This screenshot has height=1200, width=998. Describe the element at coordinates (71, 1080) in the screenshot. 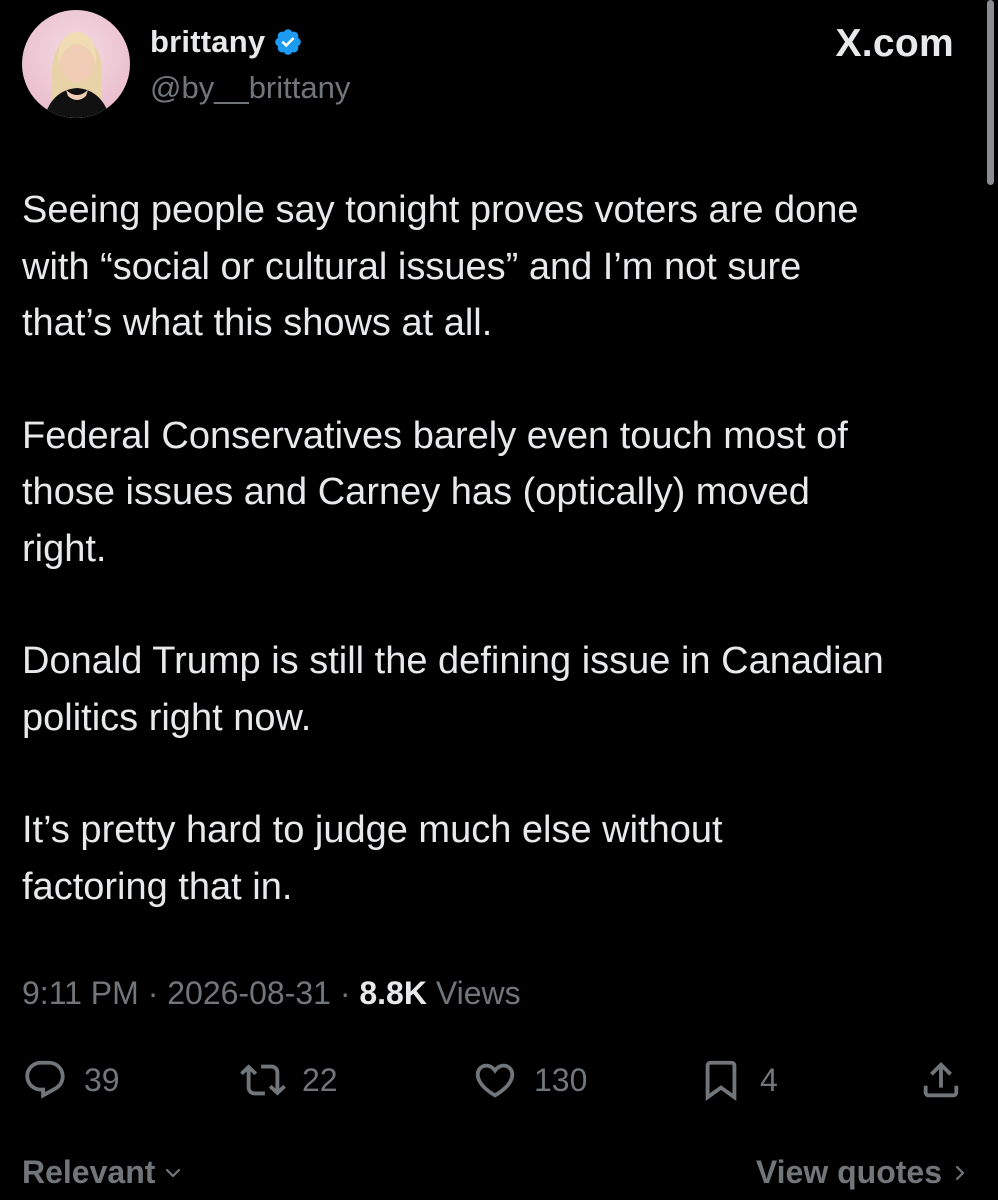

I see `reply-button: 39` at that location.